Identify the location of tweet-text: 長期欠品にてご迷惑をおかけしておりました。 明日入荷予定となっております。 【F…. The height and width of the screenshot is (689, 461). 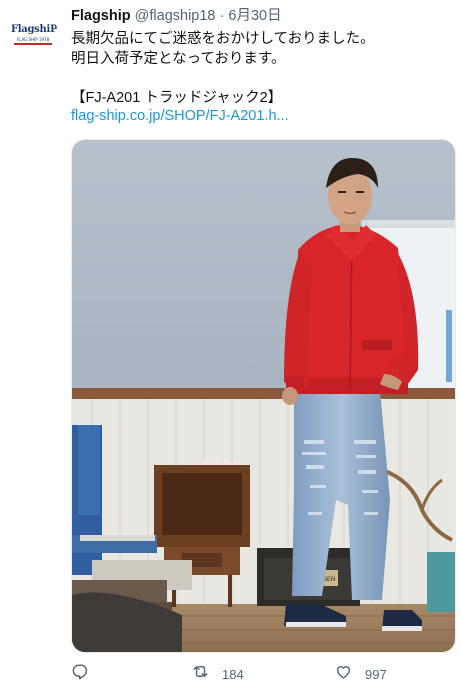
(223, 69).